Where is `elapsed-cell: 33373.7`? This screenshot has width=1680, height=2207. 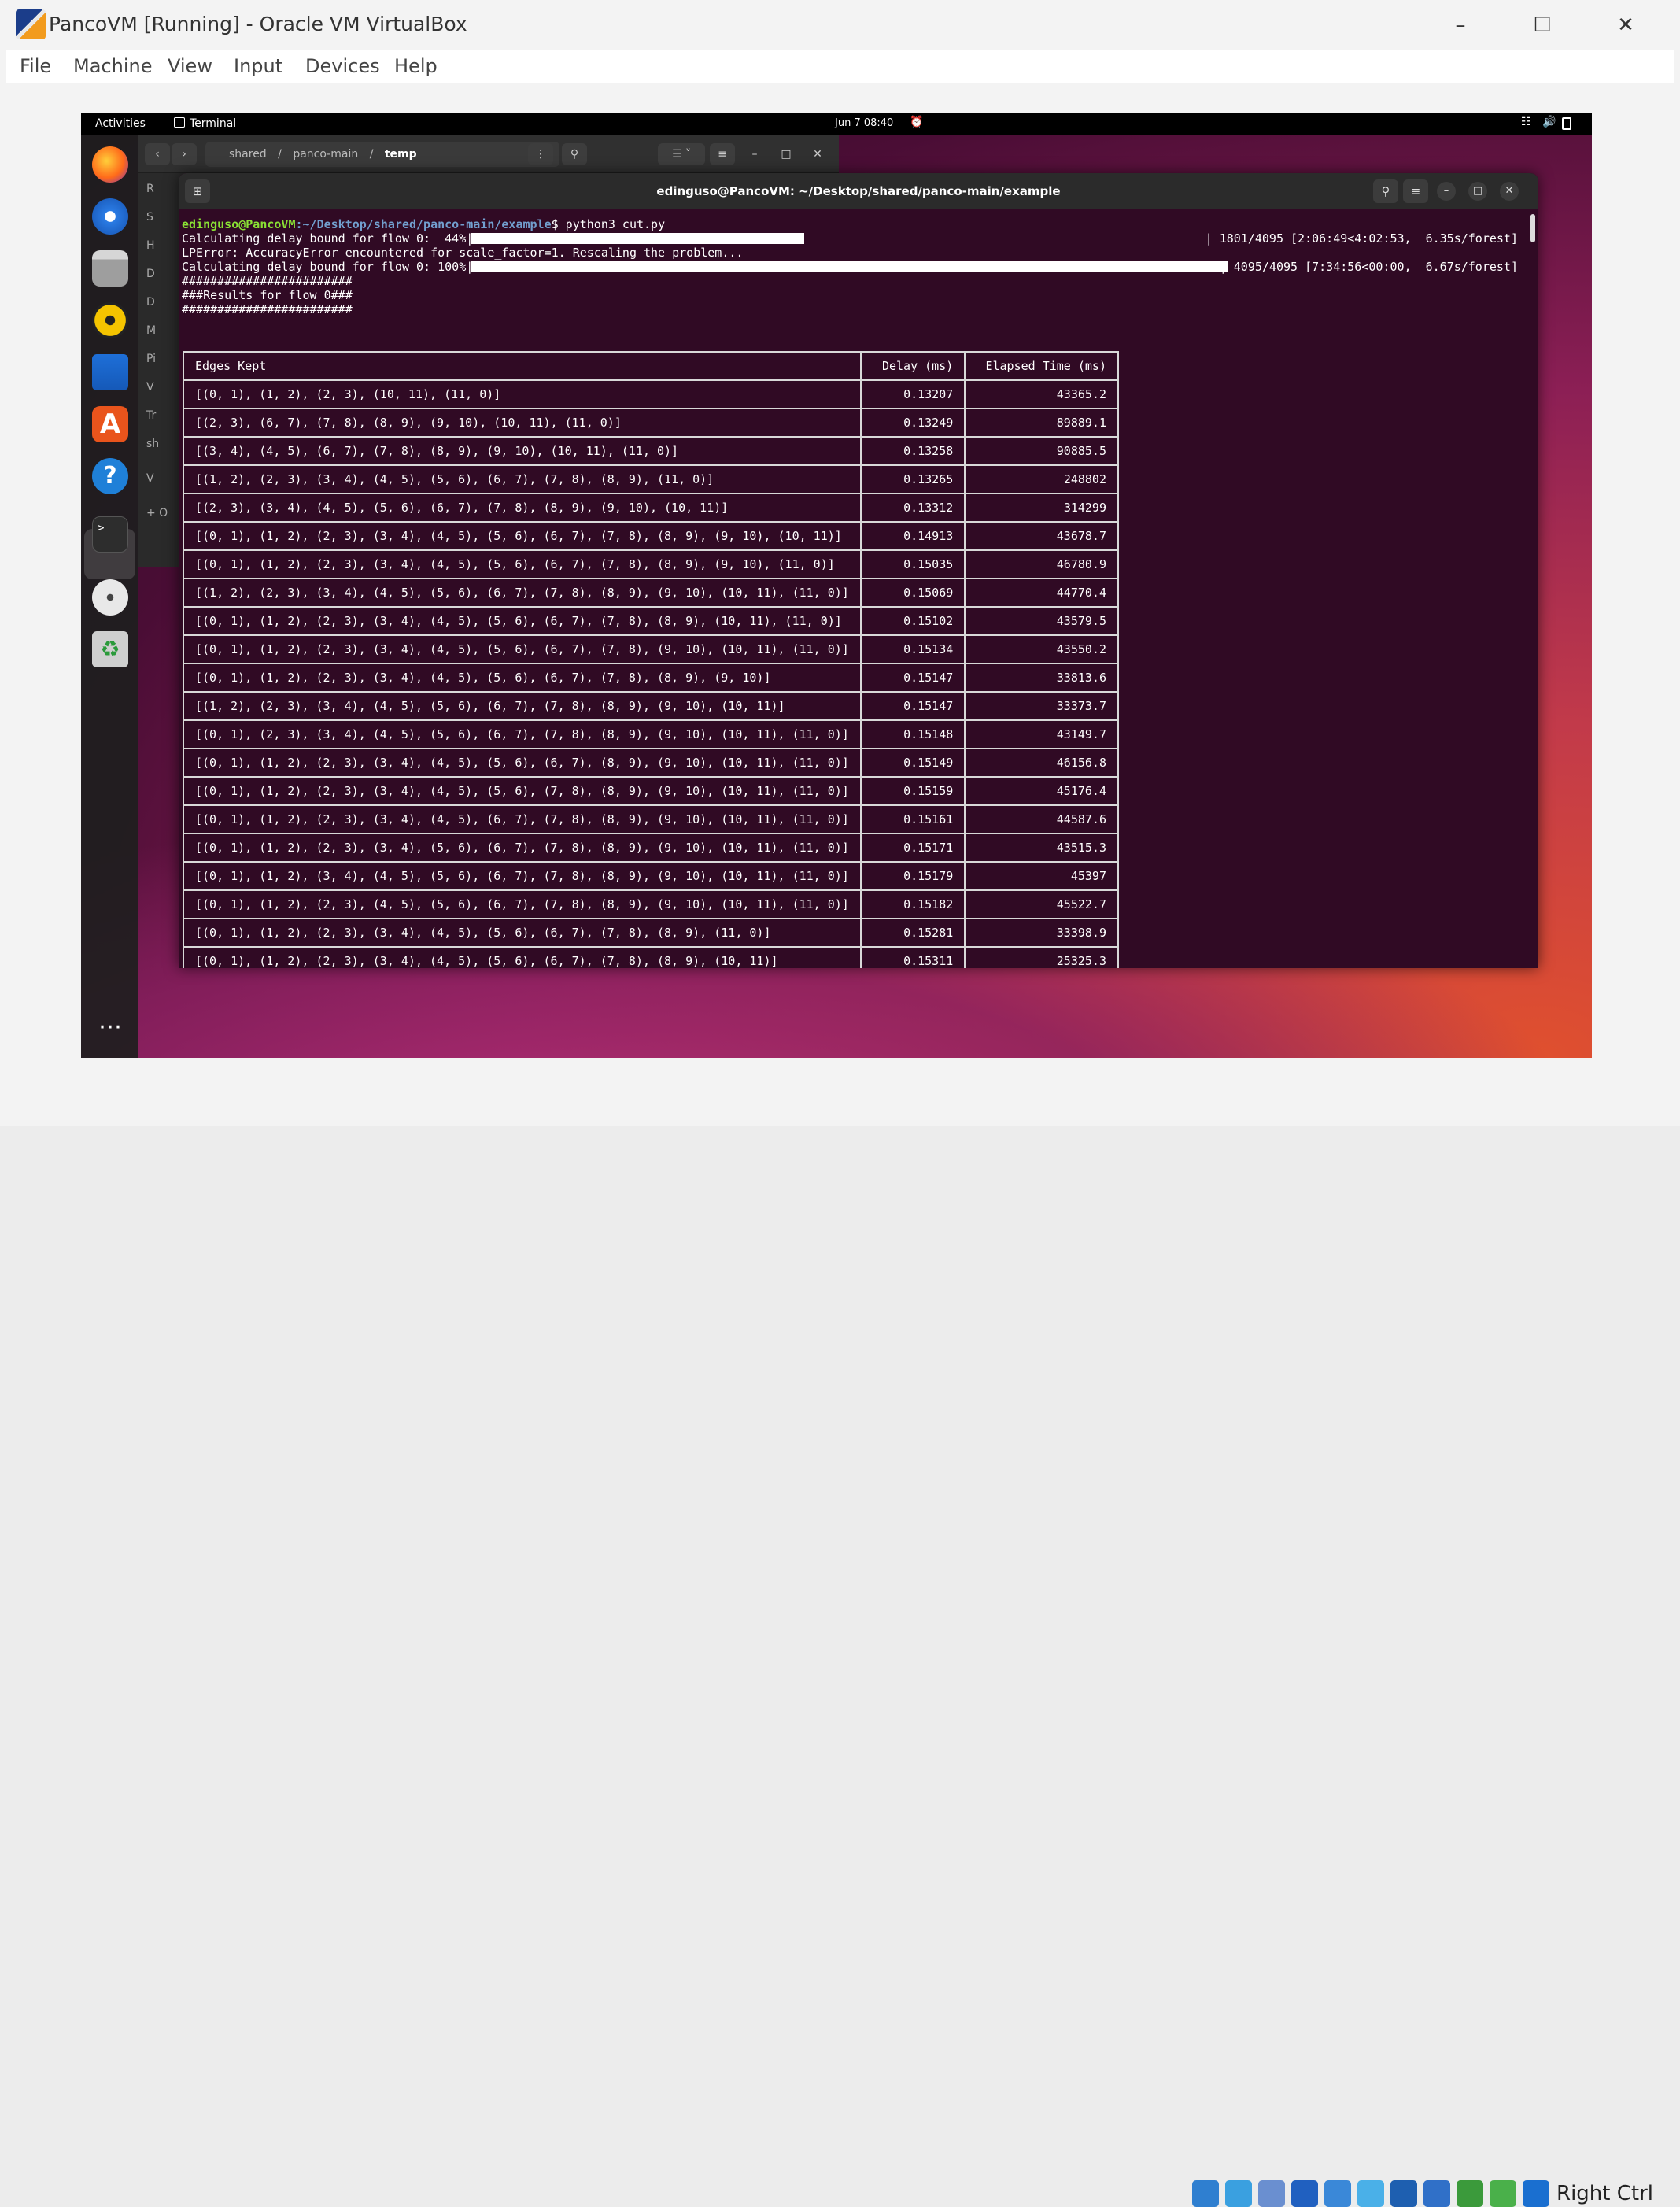
elapsed-cell: 33373.7 is located at coordinates (1041, 706).